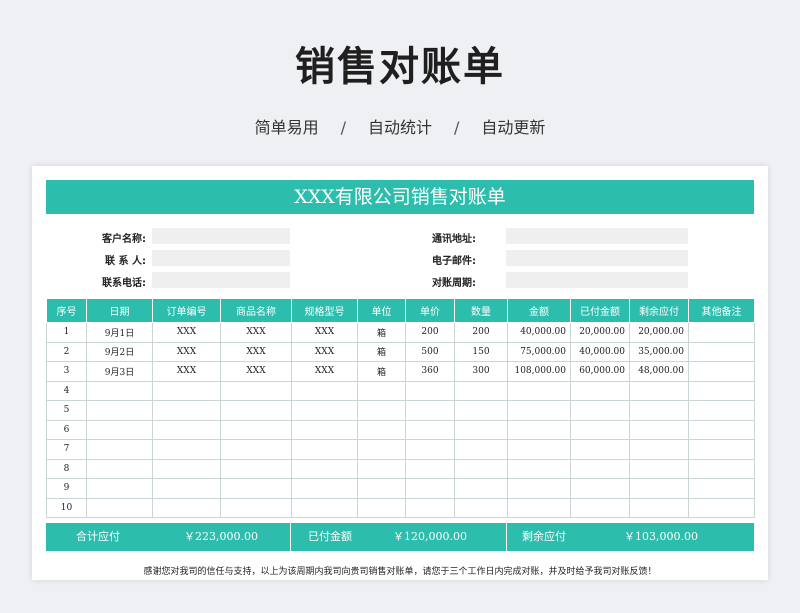 Image resolution: width=800 pixels, height=613 pixels. What do you see at coordinates (119, 351) in the screenshot?
I see `cell-date: 9月2日` at bounding box center [119, 351].